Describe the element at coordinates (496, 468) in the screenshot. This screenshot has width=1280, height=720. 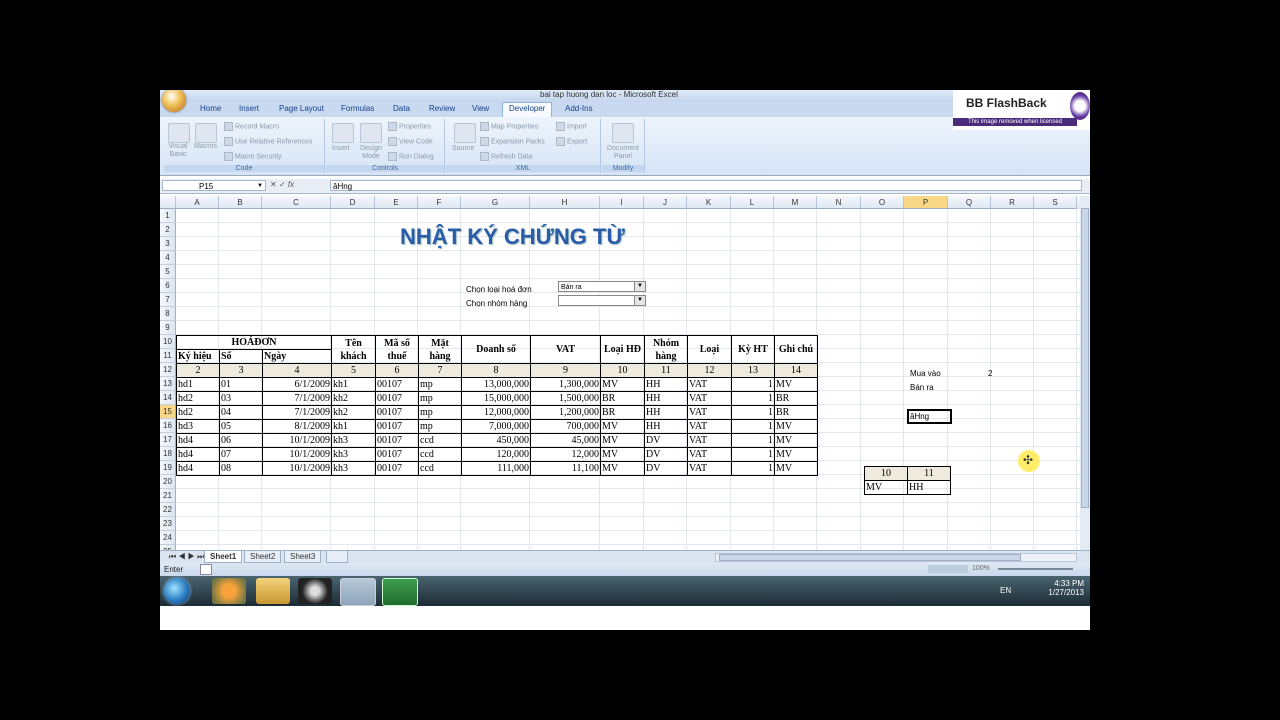
I see `table-cell: 111,000` at that location.